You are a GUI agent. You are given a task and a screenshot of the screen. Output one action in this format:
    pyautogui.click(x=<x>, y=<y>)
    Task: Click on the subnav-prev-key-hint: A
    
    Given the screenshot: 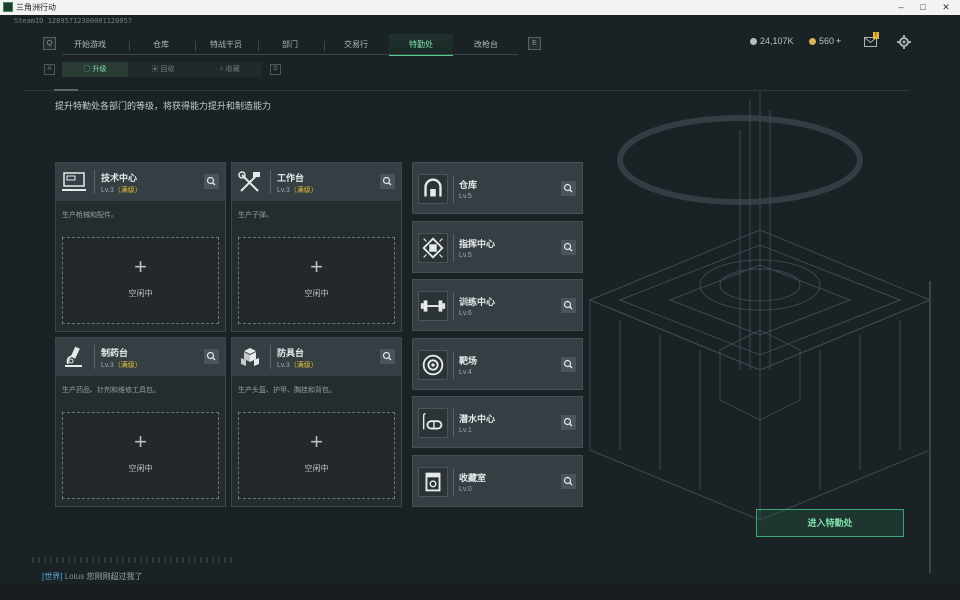 What is the action you would take?
    pyautogui.click(x=49, y=69)
    